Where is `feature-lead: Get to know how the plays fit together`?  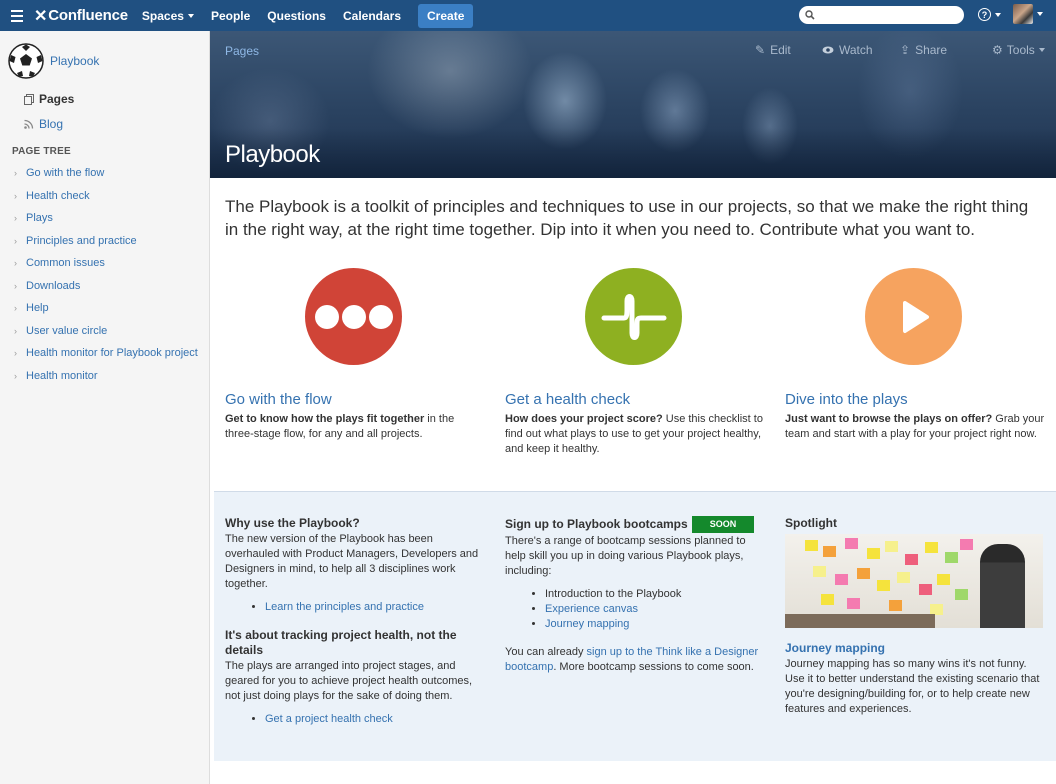
feature-lead: Get to know how the plays fit together is located at coordinates (325, 419).